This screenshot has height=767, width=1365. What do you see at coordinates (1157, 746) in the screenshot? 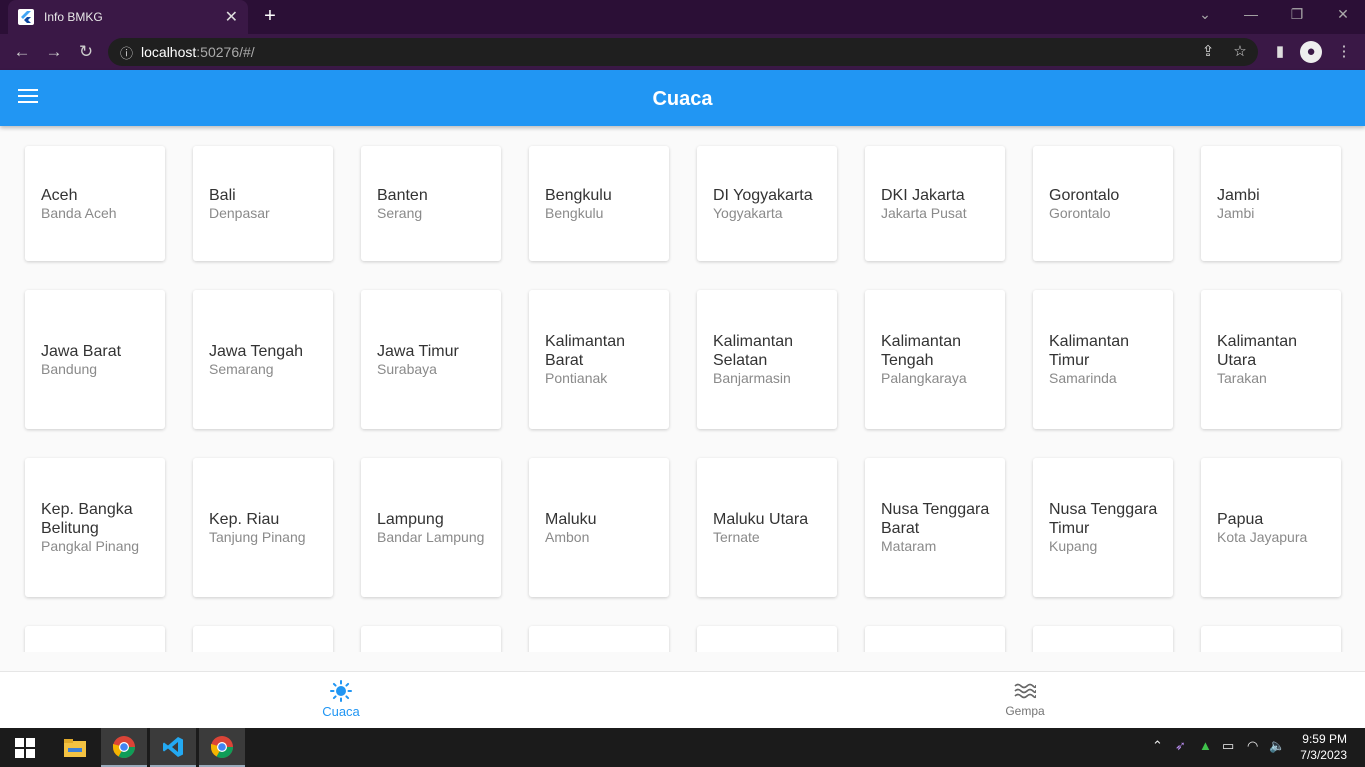
I see `tray-chevron-up-icon: ⌃` at bounding box center [1157, 746].